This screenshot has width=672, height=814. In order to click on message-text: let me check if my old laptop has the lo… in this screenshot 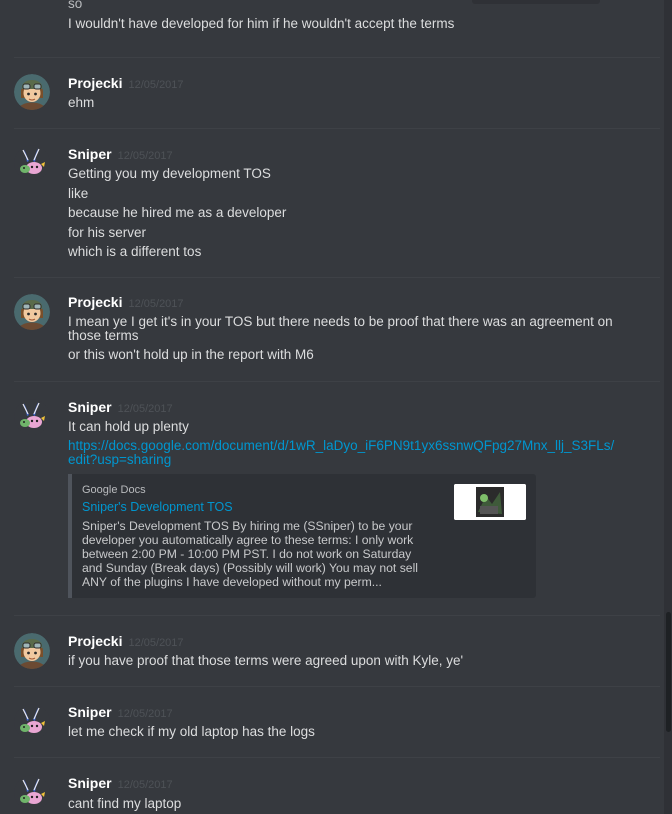, I will do `click(191, 731)`.